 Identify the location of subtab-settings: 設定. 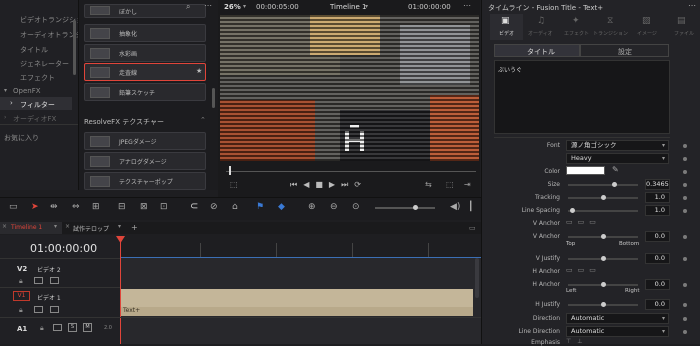
(624, 50).